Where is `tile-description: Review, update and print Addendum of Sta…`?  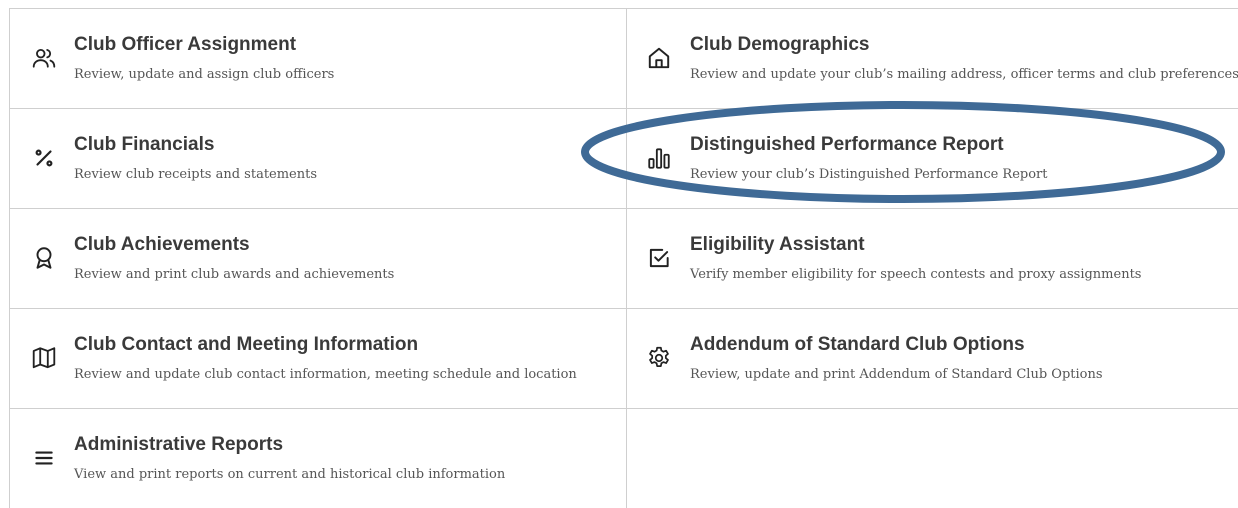
tile-description: Review, update and print Addendum of Sta… is located at coordinates (896, 374).